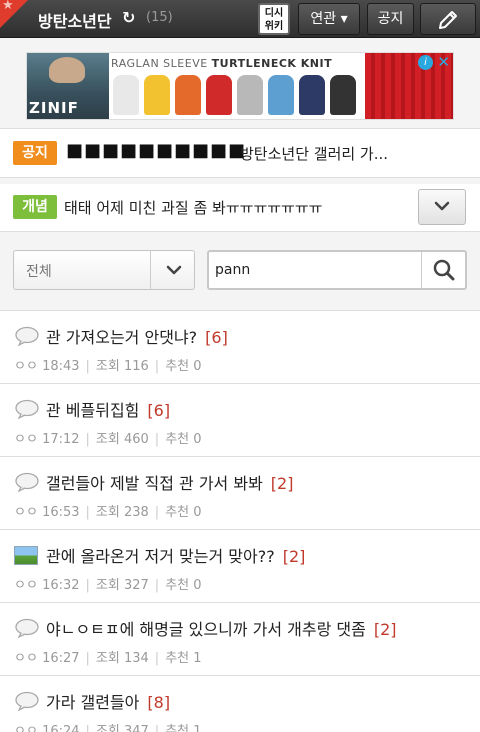 This screenshot has height=732, width=480. What do you see at coordinates (61, 512) in the screenshot?
I see `post-time: 16:53` at bounding box center [61, 512].